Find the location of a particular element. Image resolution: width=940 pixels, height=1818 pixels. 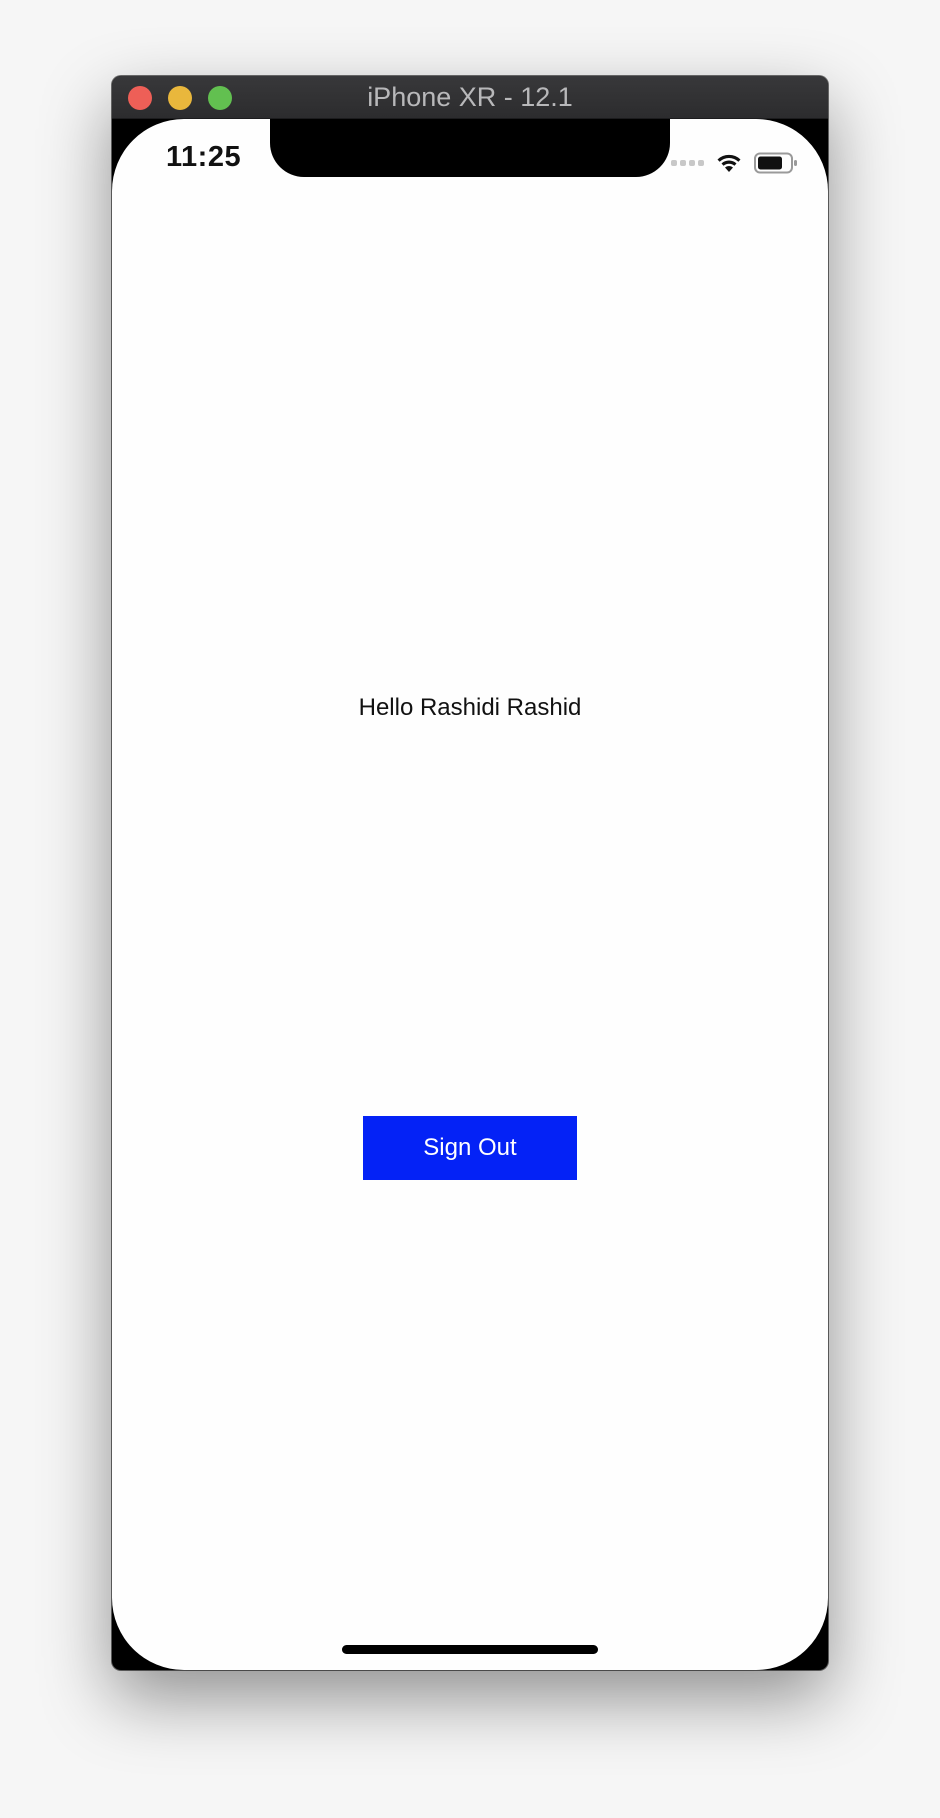

window-title: iPhone XR - 12.1 is located at coordinates (470, 97).